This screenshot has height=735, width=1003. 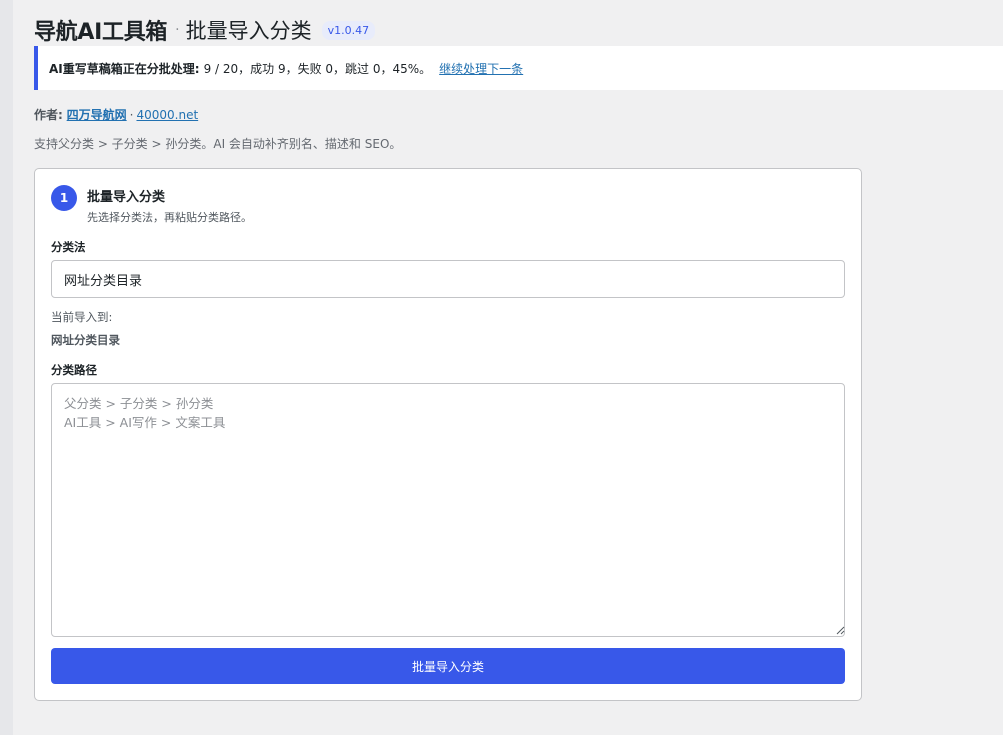 What do you see at coordinates (85, 340) in the screenshot?
I see `current-import-value: 网址分类目录` at bounding box center [85, 340].